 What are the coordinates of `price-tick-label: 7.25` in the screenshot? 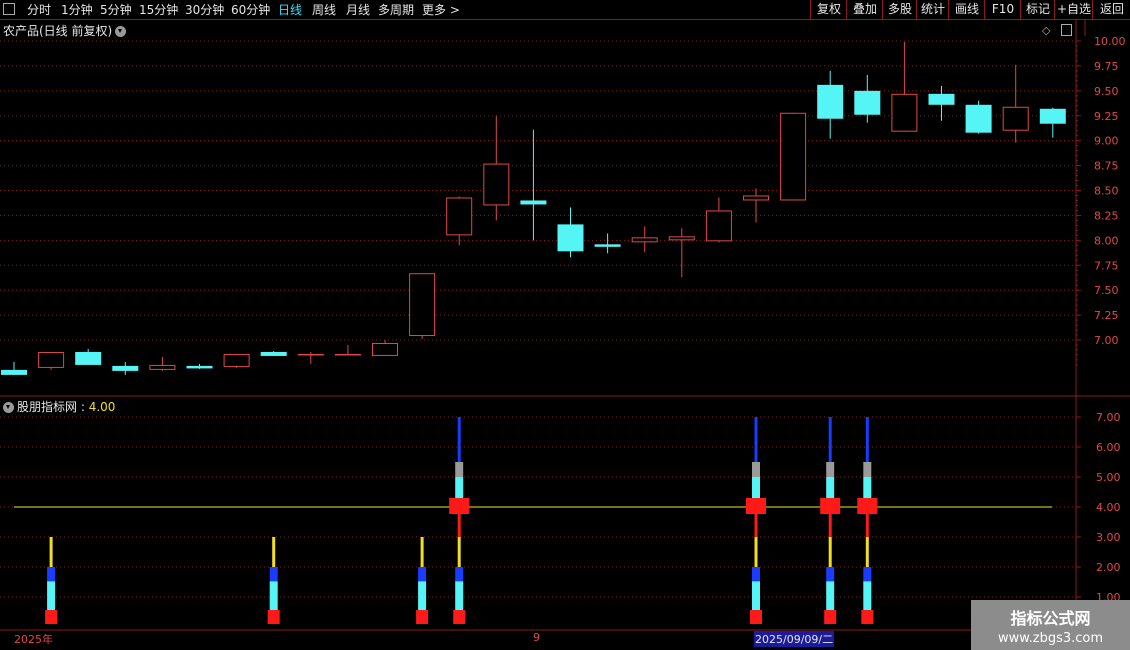 It's located at (1106, 315).